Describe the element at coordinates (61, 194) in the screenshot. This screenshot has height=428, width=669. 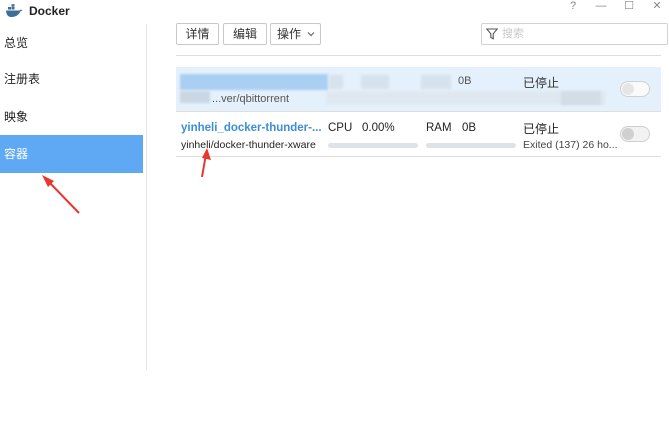
I see `annotation-arrow-sidebar` at that location.